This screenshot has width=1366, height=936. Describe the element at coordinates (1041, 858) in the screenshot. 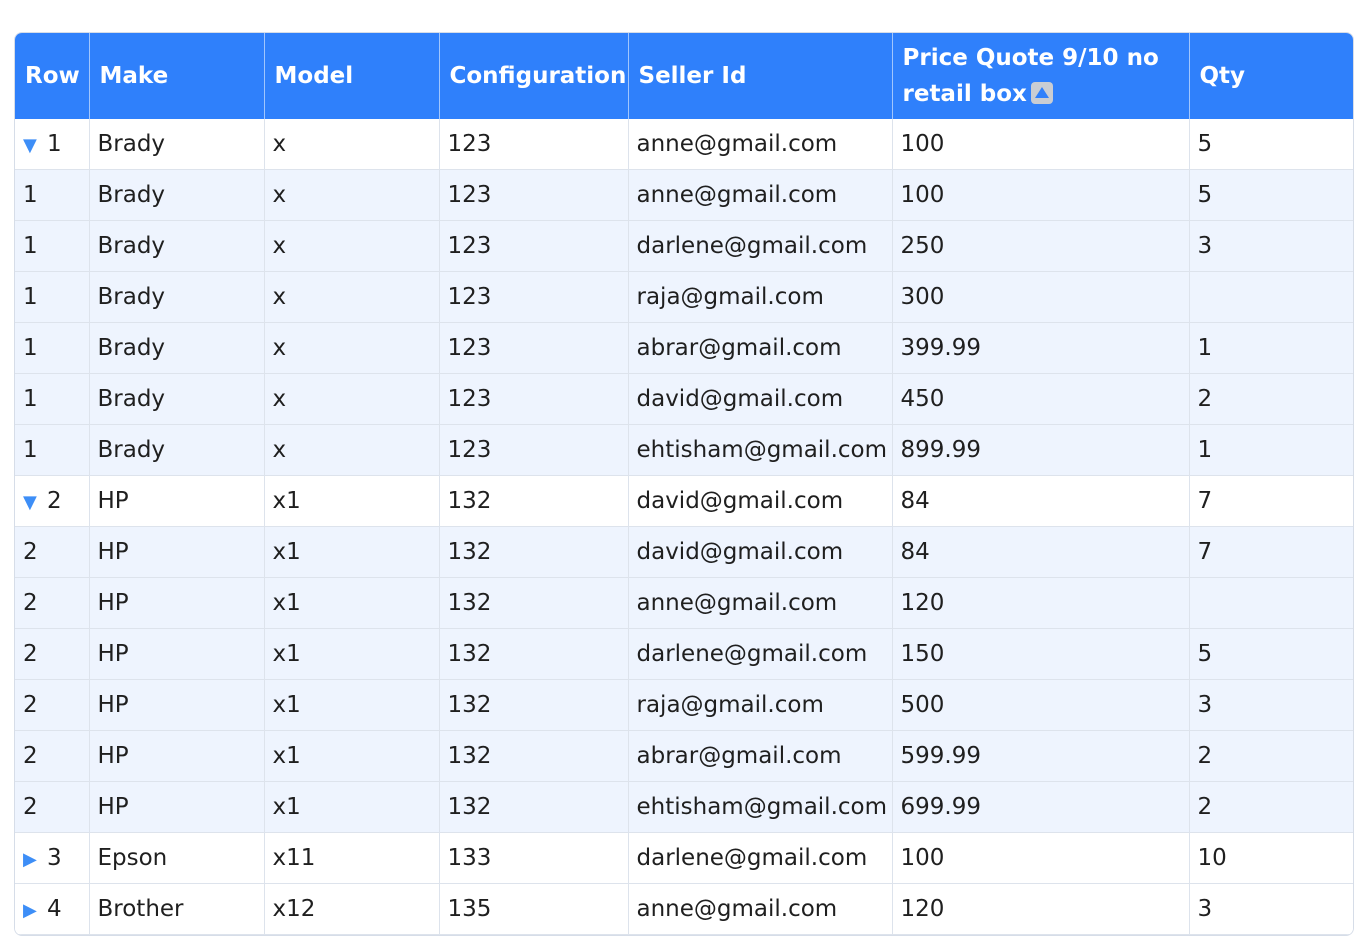

I see `cell-price-quote: 100` at that location.